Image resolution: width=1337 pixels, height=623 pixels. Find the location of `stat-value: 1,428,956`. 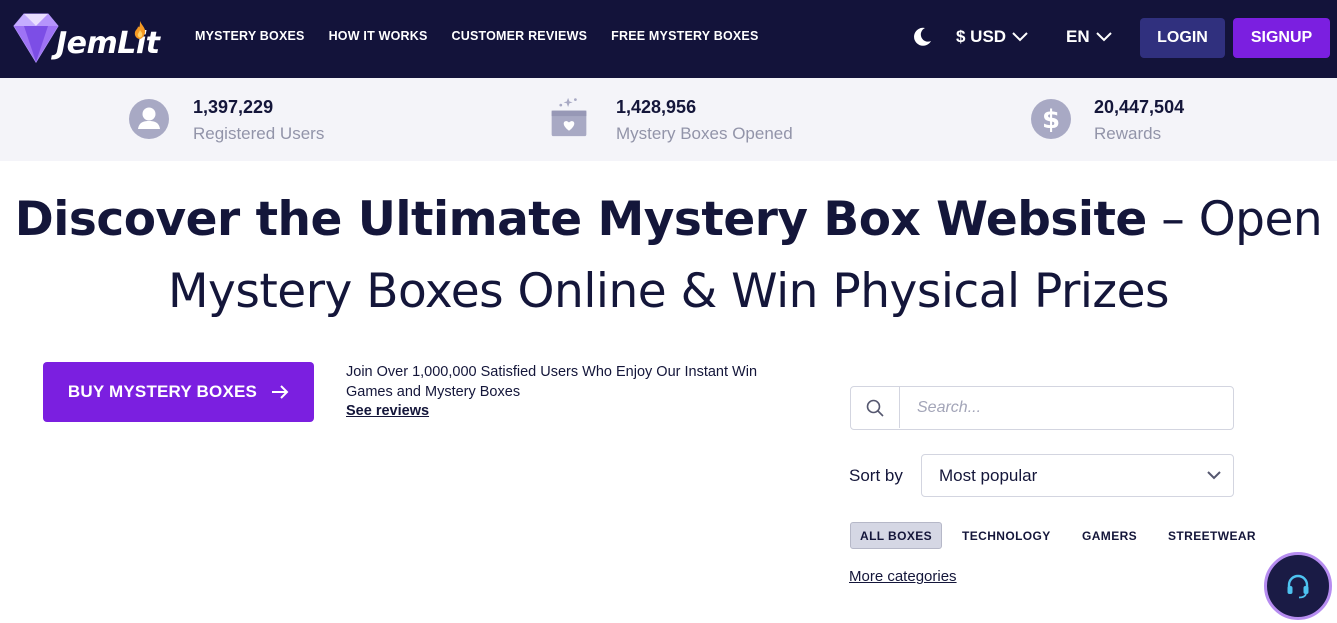

stat-value: 1,428,956 is located at coordinates (656, 107).